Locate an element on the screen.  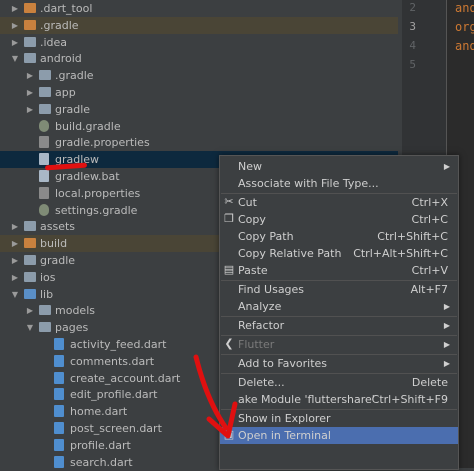
menu-item-shortcut: Ctrl+V is located at coordinates (429, 270).